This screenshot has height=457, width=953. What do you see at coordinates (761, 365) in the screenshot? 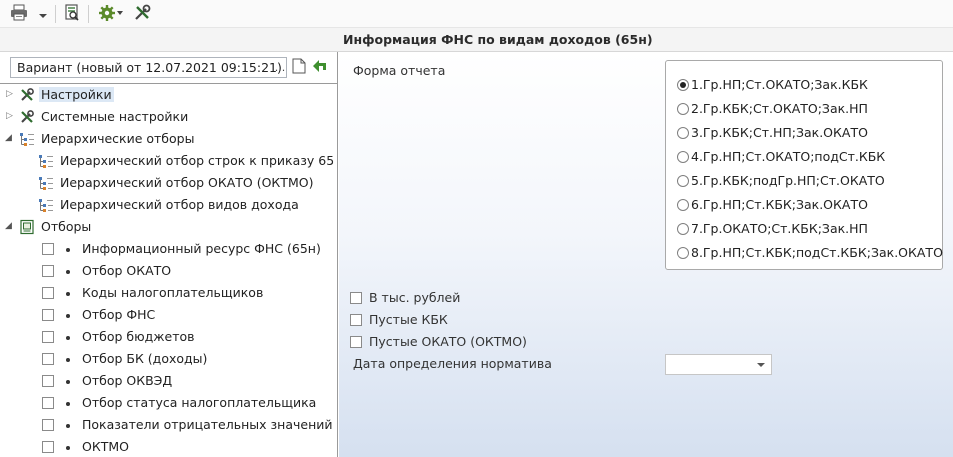
I see `chevron-down-icon` at bounding box center [761, 365].